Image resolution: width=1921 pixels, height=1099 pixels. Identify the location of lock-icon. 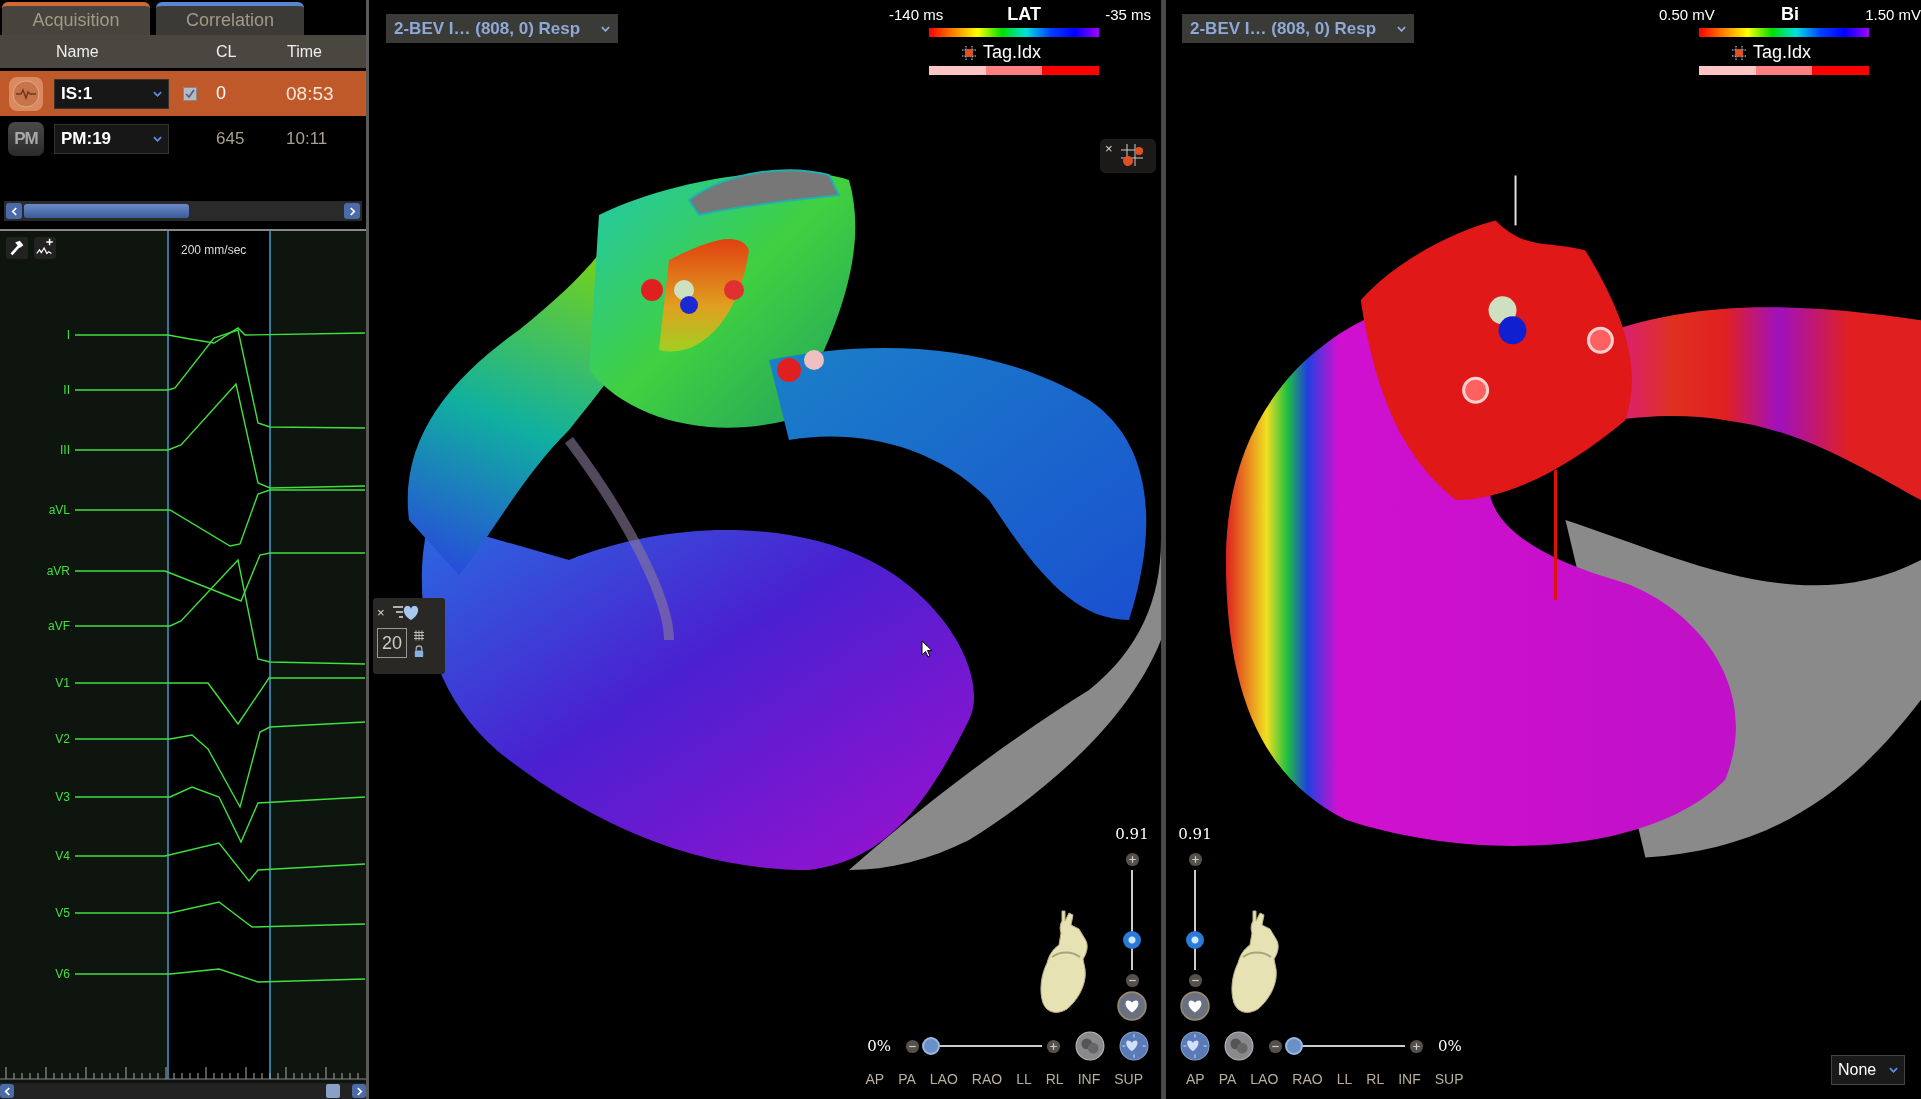
(419, 651).